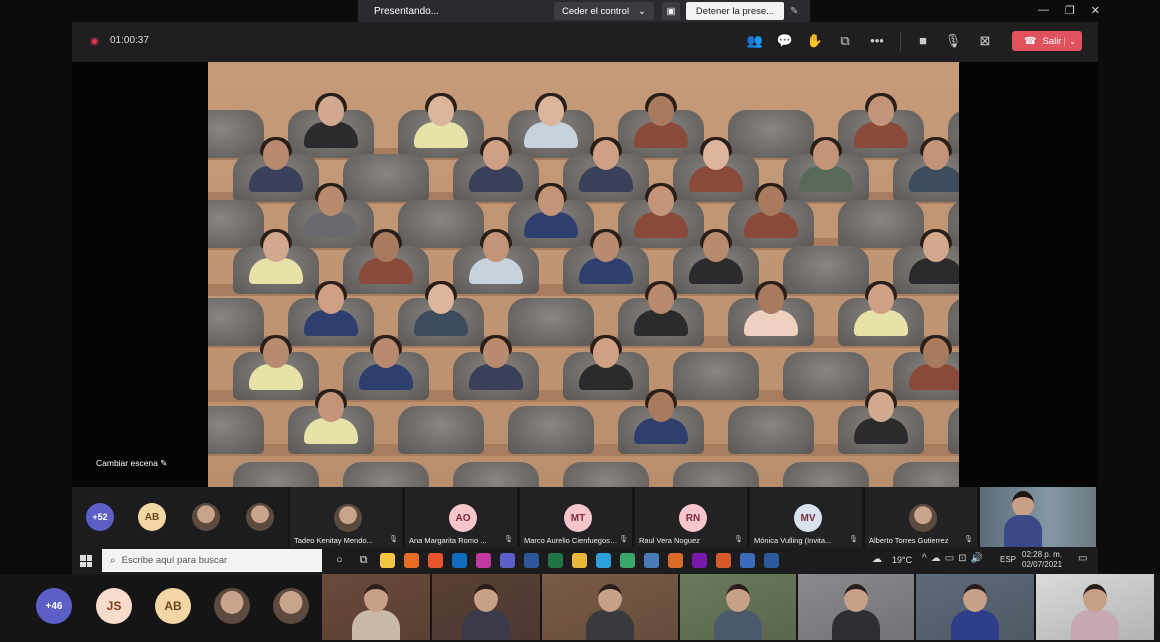 The image size is (1160, 642). I want to click on onenote-icon, so click(699, 560).